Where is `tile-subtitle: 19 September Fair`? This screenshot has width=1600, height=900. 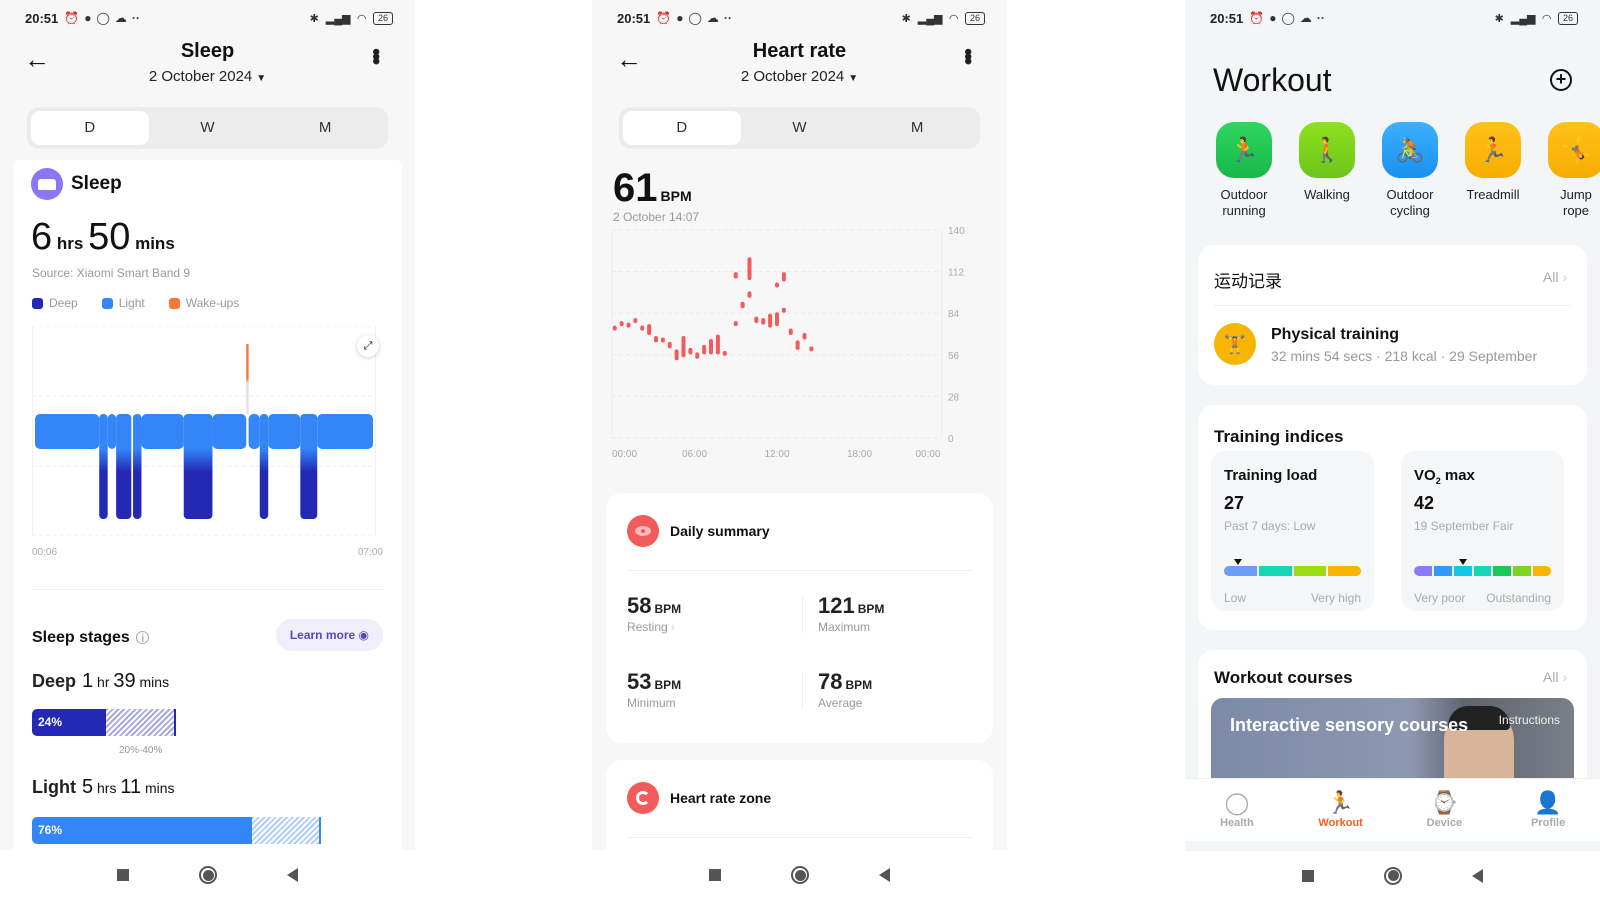
tile-subtitle: 19 September Fair is located at coordinates (1464, 526).